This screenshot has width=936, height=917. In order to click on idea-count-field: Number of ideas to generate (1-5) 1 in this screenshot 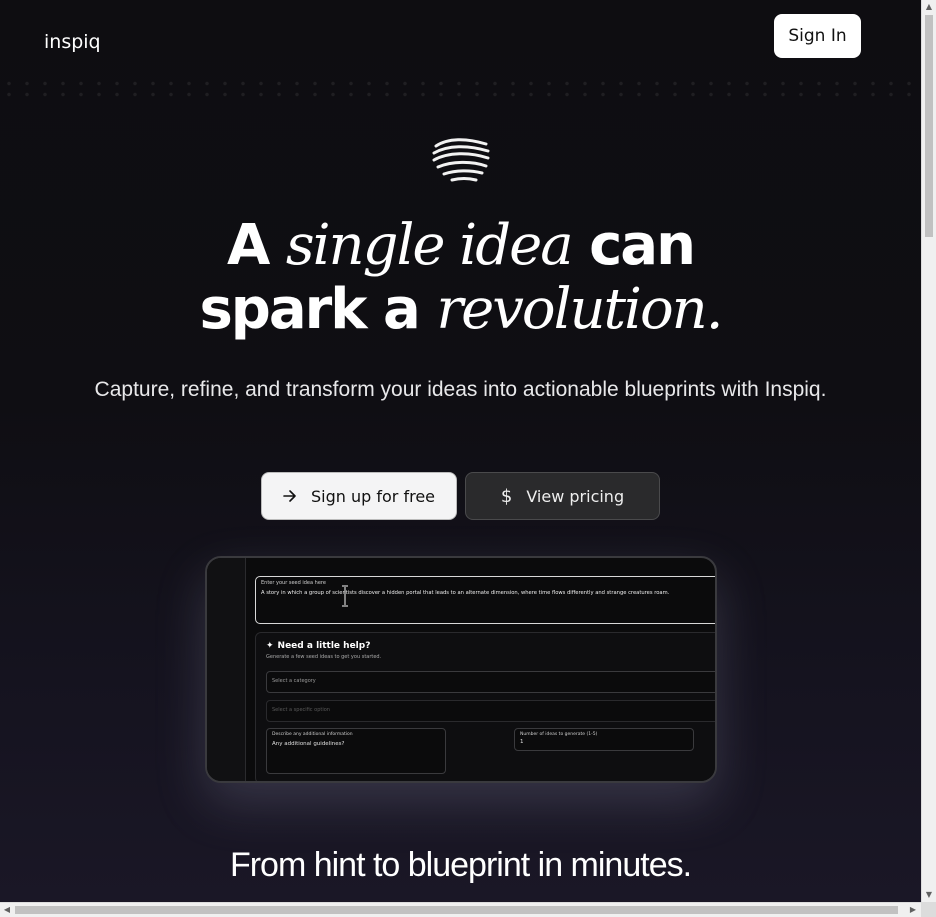, I will do `click(604, 739)`.